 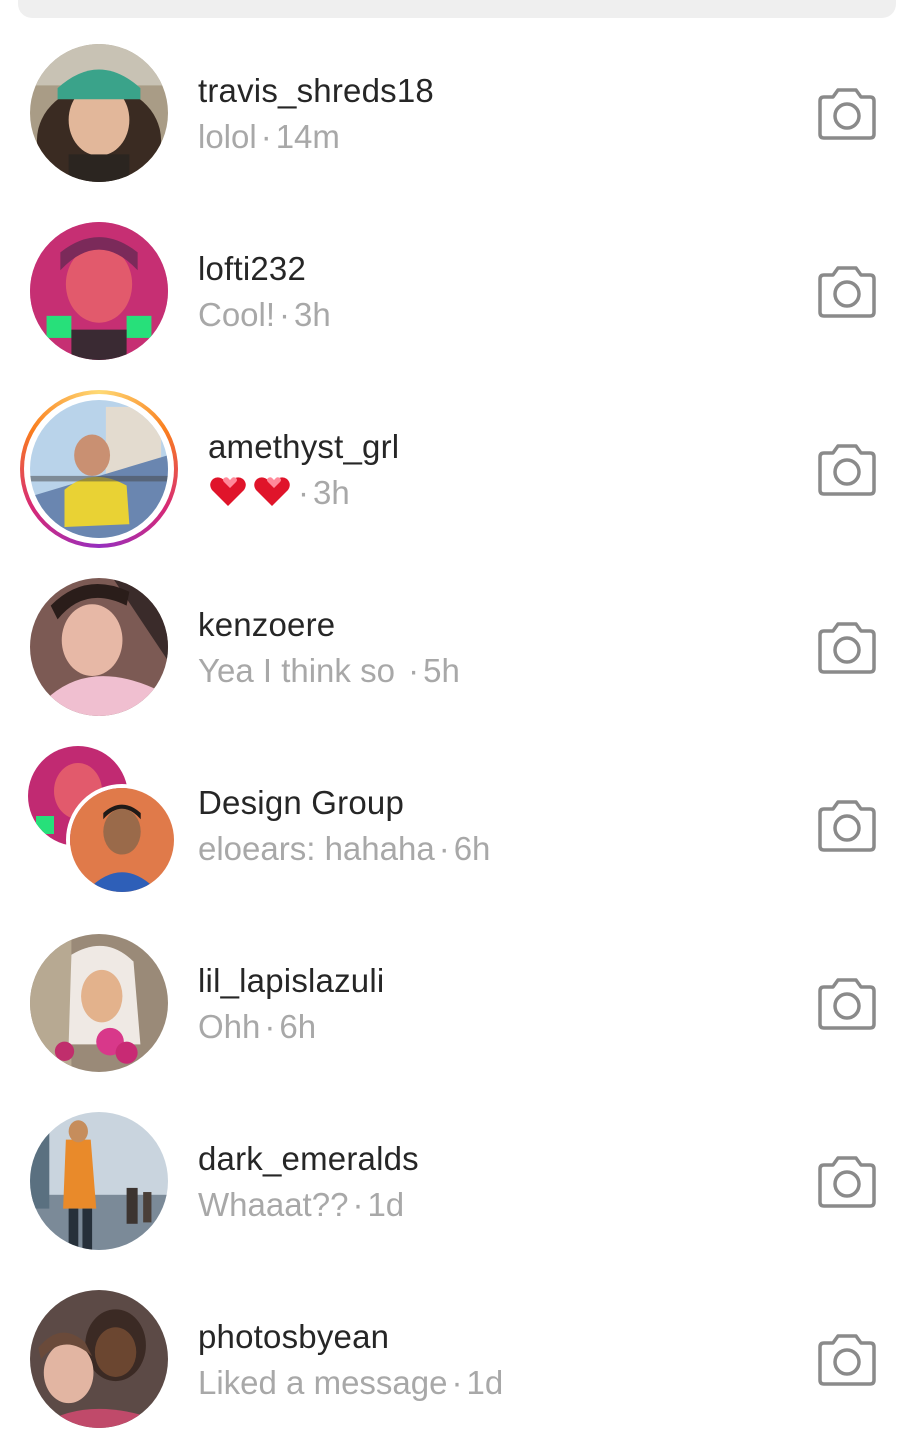 I want to click on thread-preview: Ohh · 6h, so click(x=257, y=1027).